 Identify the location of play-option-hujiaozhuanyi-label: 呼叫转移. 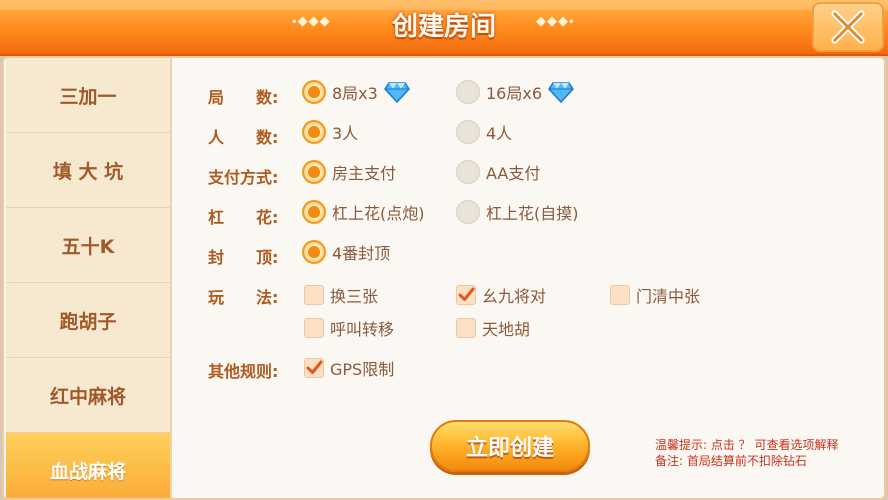
(362, 329).